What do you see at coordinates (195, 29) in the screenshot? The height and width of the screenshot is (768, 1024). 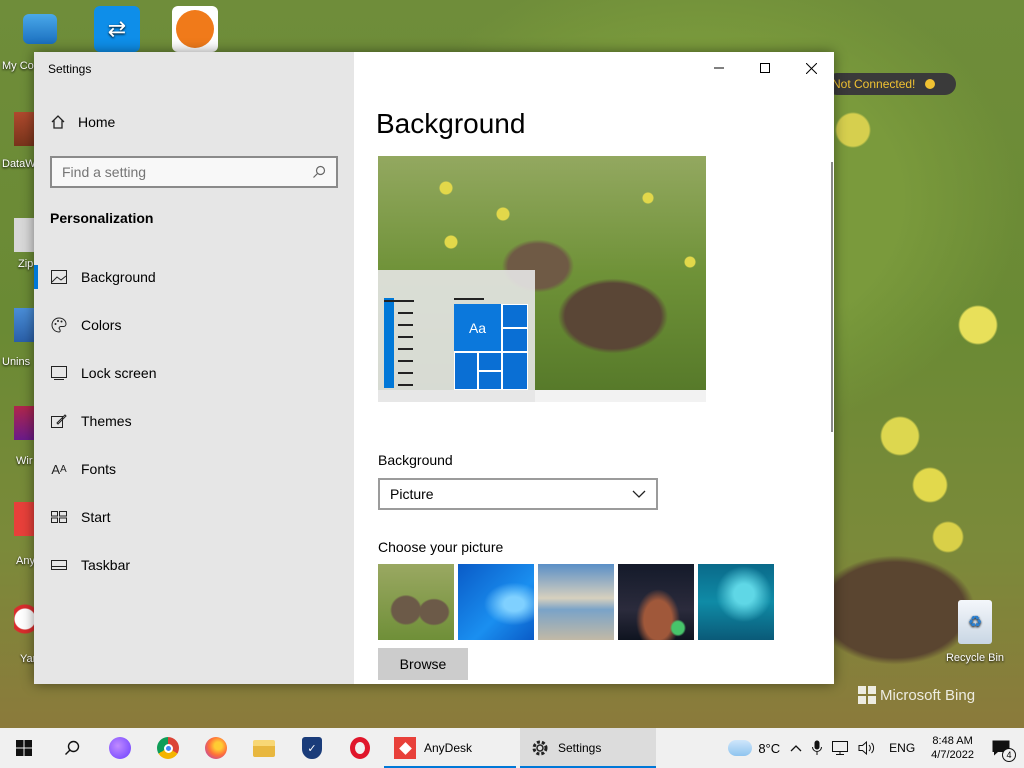 I see `avast-desktop-icon` at bounding box center [195, 29].